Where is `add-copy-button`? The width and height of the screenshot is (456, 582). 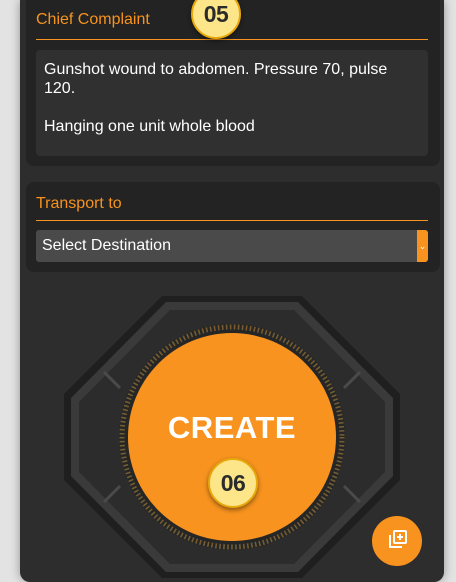 add-copy-button is located at coordinates (397, 541).